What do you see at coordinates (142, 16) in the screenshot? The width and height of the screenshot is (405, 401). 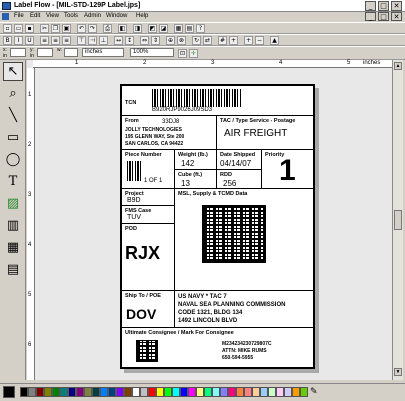 I see `menu-help: Help` at bounding box center [142, 16].